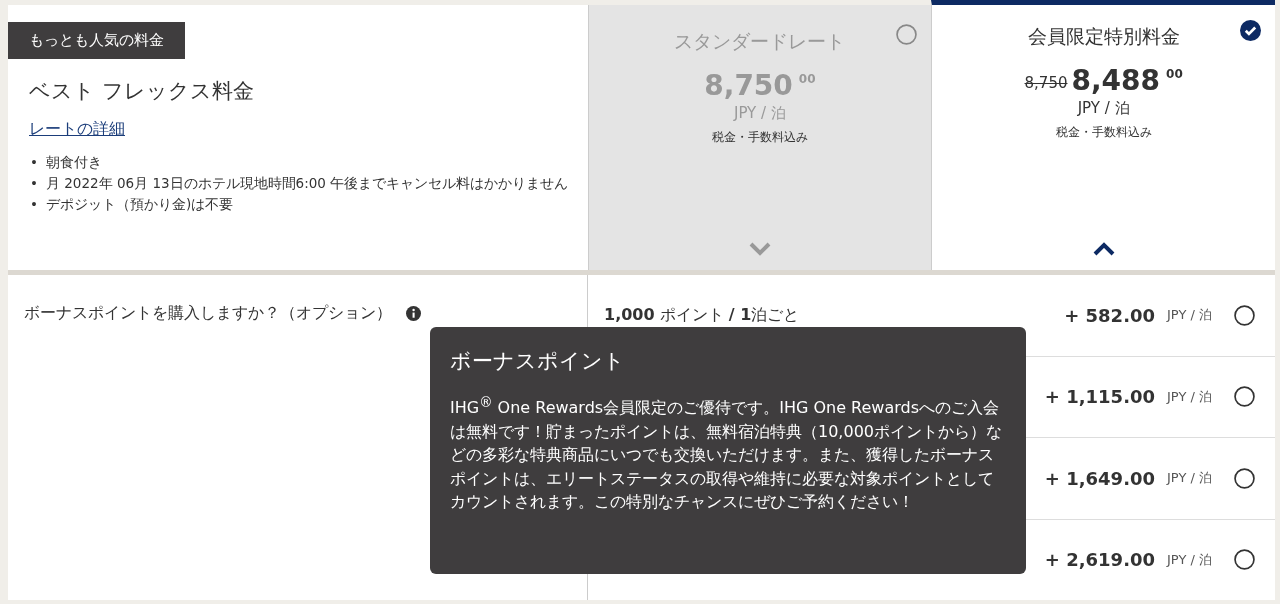  Describe the element at coordinates (1099, 478) in the screenshot. I see `points-price: + 1,649.00` at that location.